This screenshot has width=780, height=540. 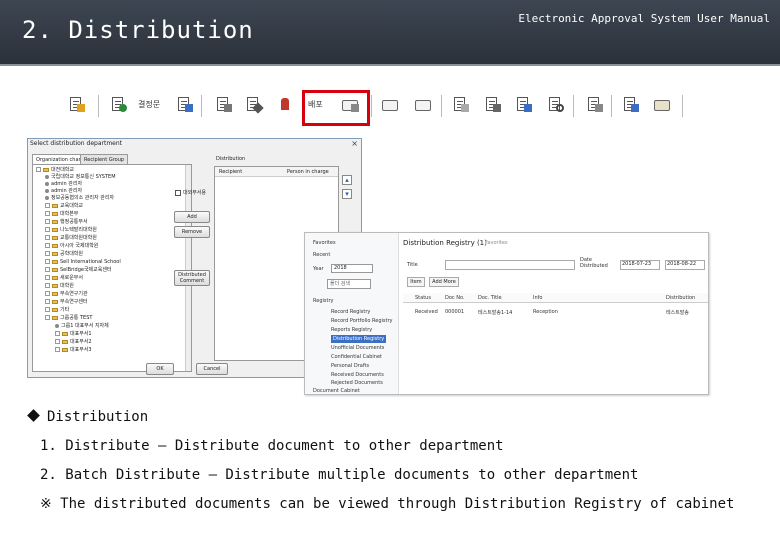 What do you see at coordinates (685, 265) in the screenshot?
I see `date-to-input: 2018-08-22` at bounding box center [685, 265].